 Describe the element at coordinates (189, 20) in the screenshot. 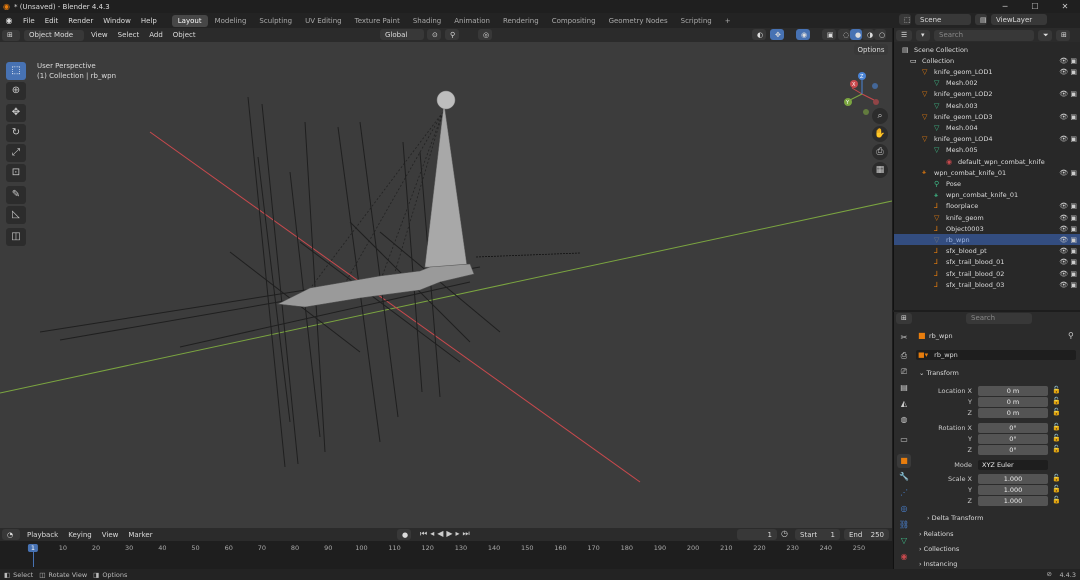

I see `tab-layout: Layout` at that location.